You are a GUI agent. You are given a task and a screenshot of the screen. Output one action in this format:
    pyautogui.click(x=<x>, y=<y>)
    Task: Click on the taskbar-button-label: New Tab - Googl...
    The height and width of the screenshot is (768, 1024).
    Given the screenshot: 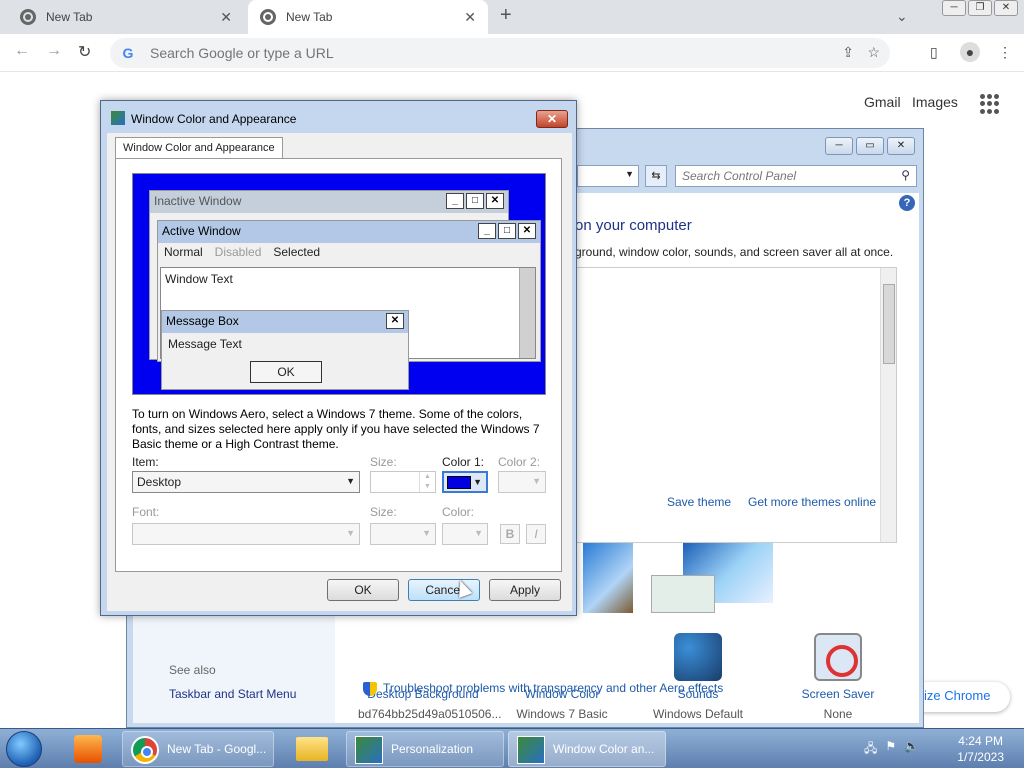 What is the action you would take?
    pyautogui.click(x=217, y=749)
    